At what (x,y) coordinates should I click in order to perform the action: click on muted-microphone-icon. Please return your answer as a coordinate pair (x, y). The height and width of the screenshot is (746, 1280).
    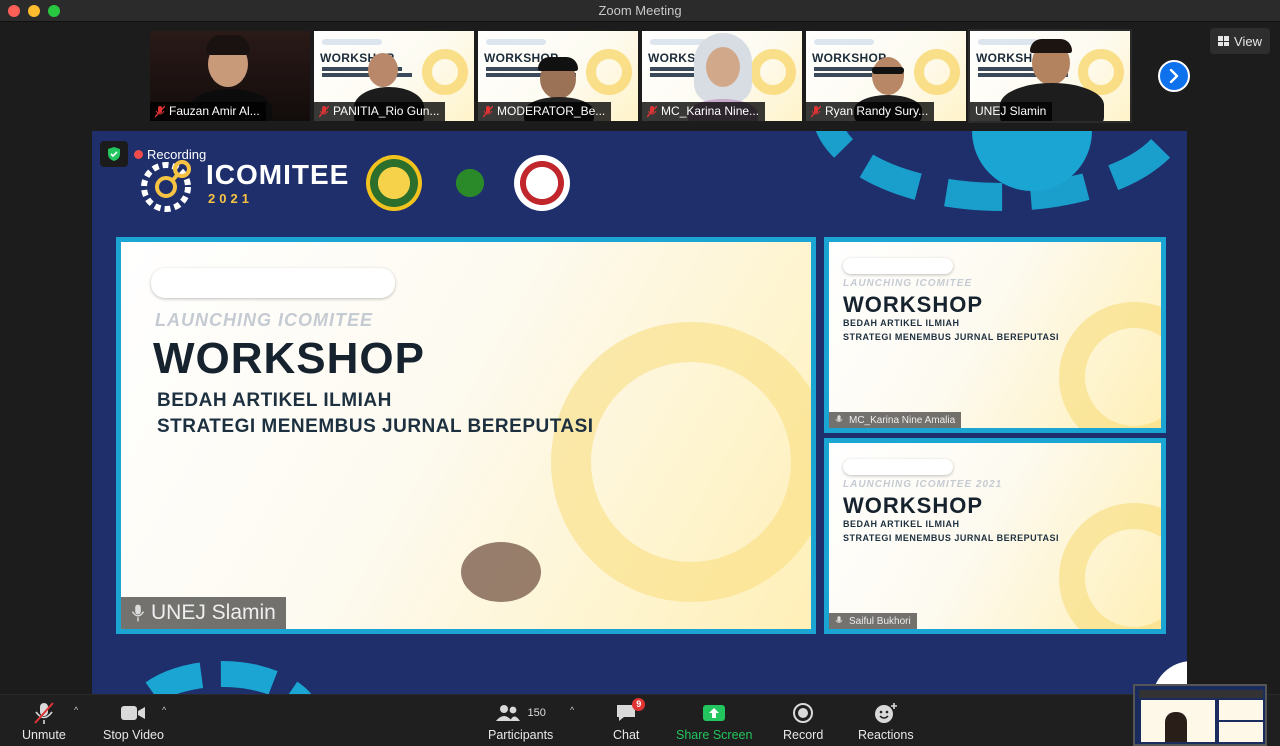
    Looking at the image, I should click on (44, 713).